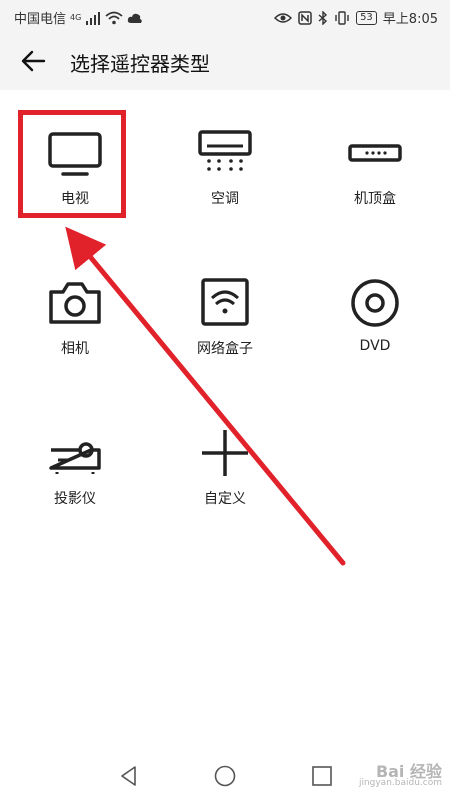 The image size is (450, 800). What do you see at coordinates (225, 349) in the screenshot?
I see `device-label: 网络盒子` at bounding box center [225, 349].